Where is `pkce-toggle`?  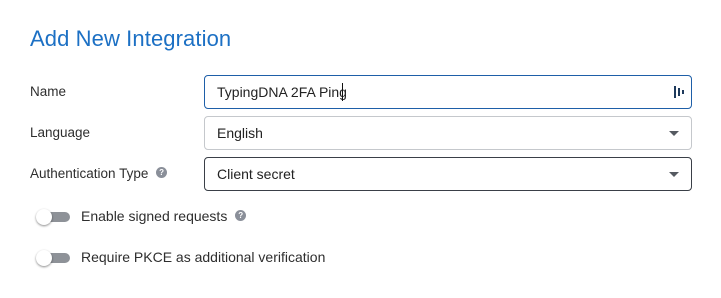 pkce-toggle is located at coordinates (54, 258).